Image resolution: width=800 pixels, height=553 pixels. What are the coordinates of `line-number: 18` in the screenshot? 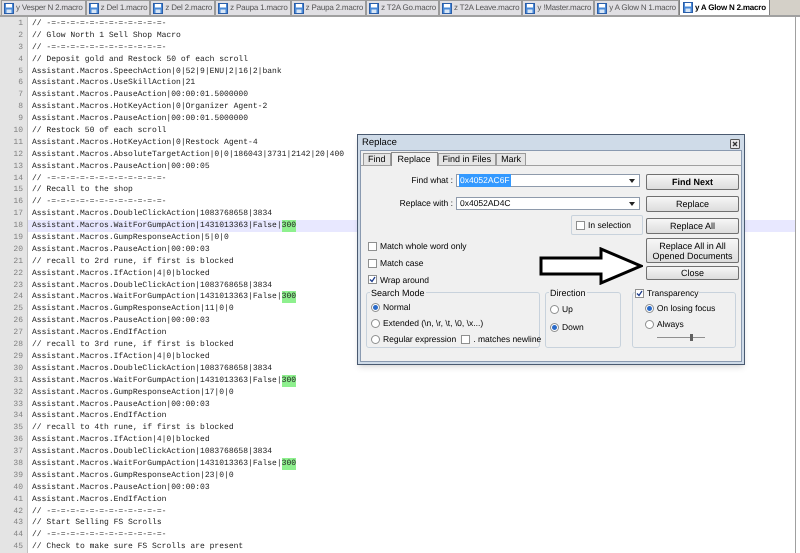 It's located at (18, 225).